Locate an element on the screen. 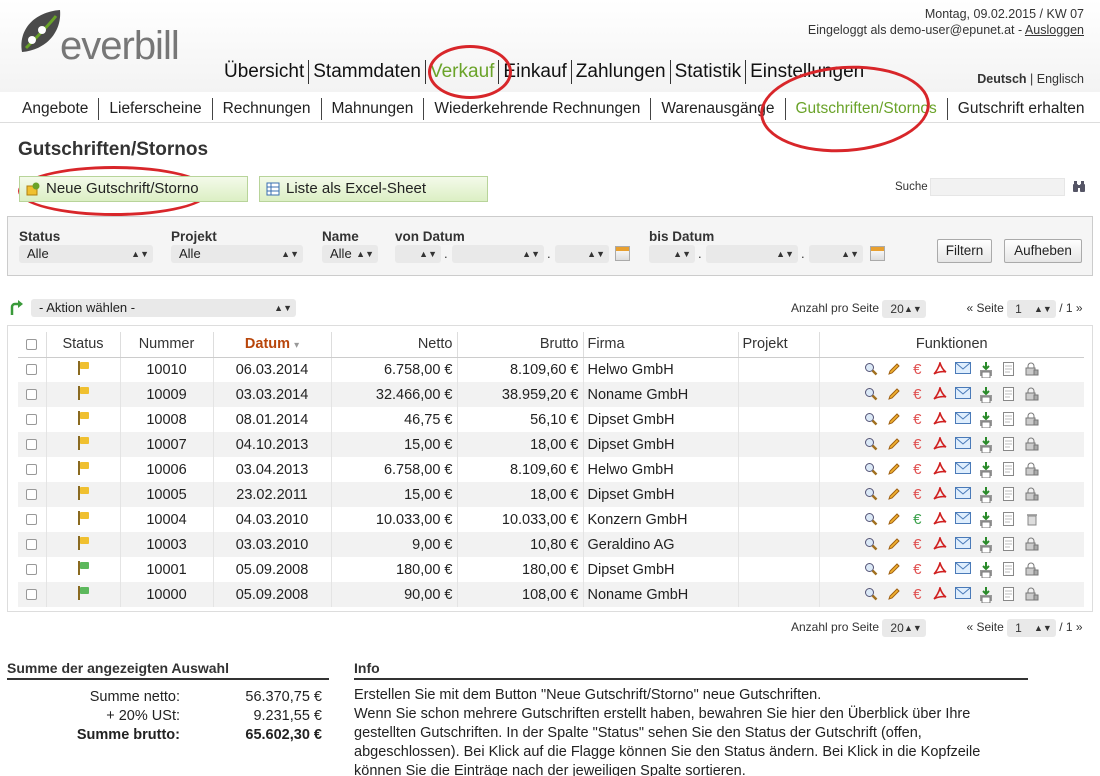 The height and width of the screenshot is (776, 1100). col-netto: Netto is located at coordinates (393, 345).